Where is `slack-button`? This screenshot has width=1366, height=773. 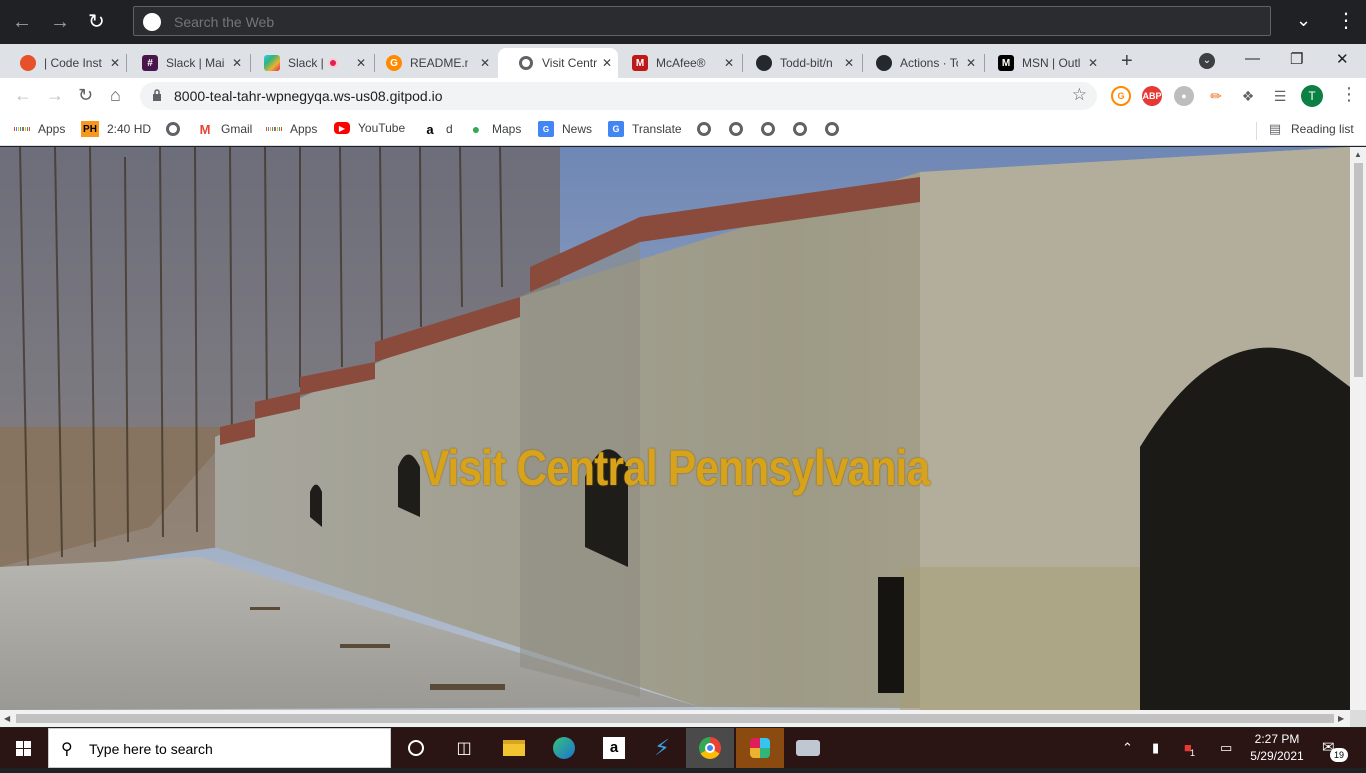
slack-button is located at coordinates (760, 748).